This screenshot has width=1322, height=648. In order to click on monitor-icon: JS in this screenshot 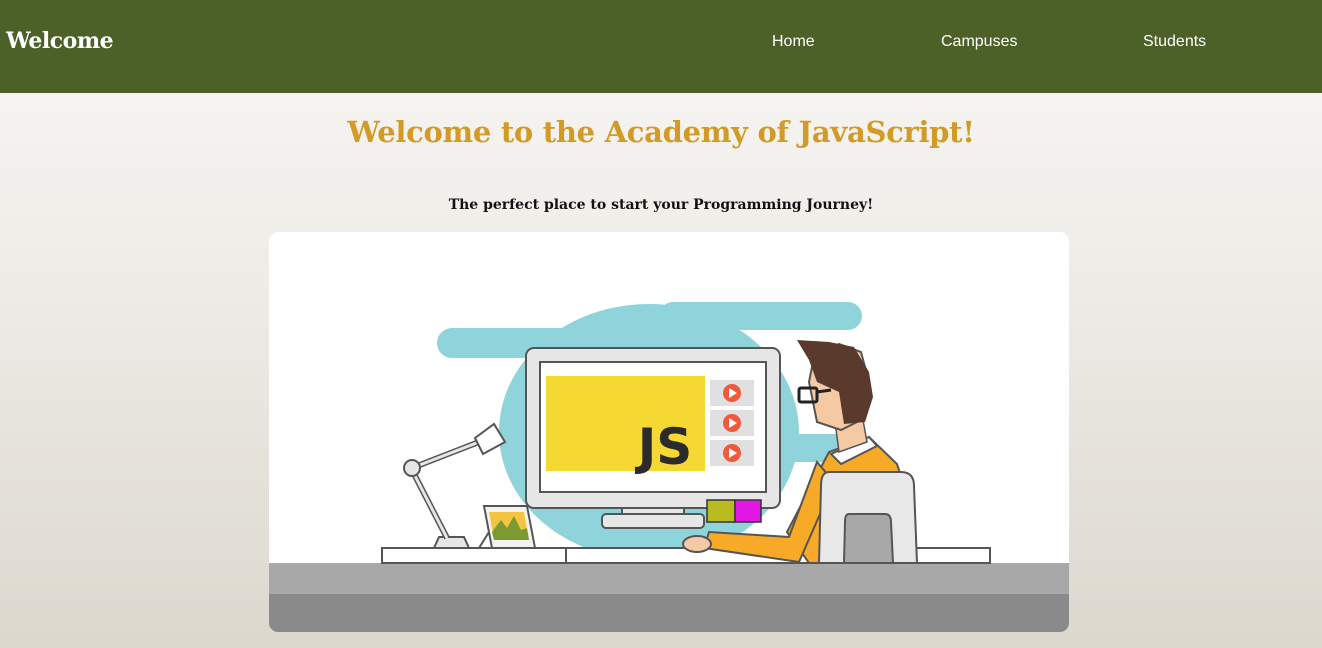, I will do `click(653, 438)`.